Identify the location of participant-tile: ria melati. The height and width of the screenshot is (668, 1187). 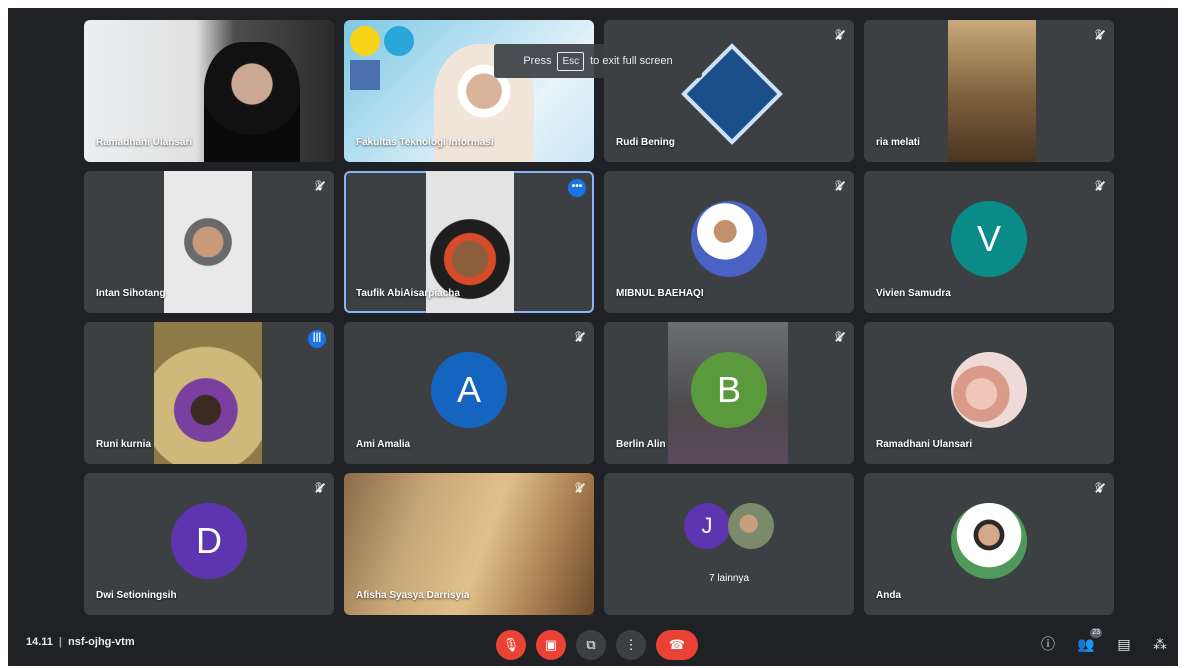
(989, 91).